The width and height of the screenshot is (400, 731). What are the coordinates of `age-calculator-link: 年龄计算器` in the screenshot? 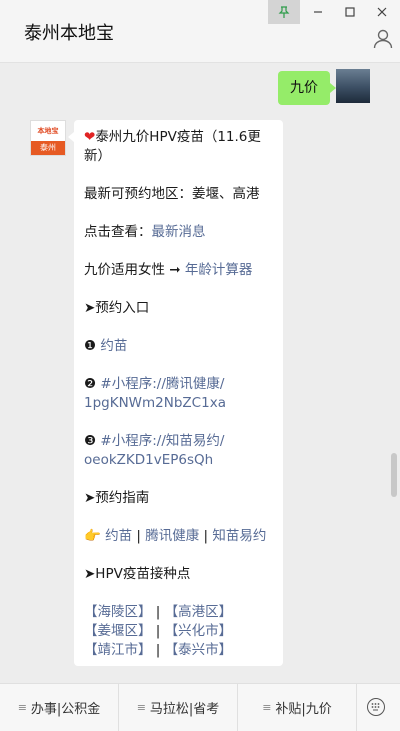 It's located at (219, 270).